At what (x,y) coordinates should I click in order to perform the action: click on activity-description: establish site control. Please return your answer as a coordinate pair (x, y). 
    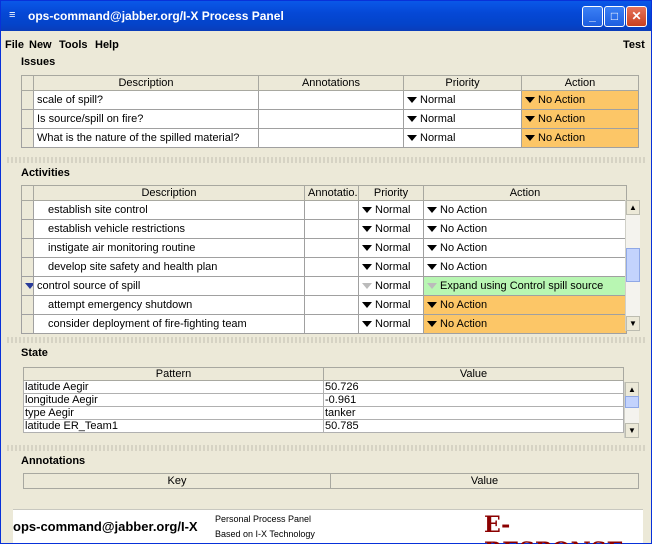
    Looking at the image, I should click on (169, 210).